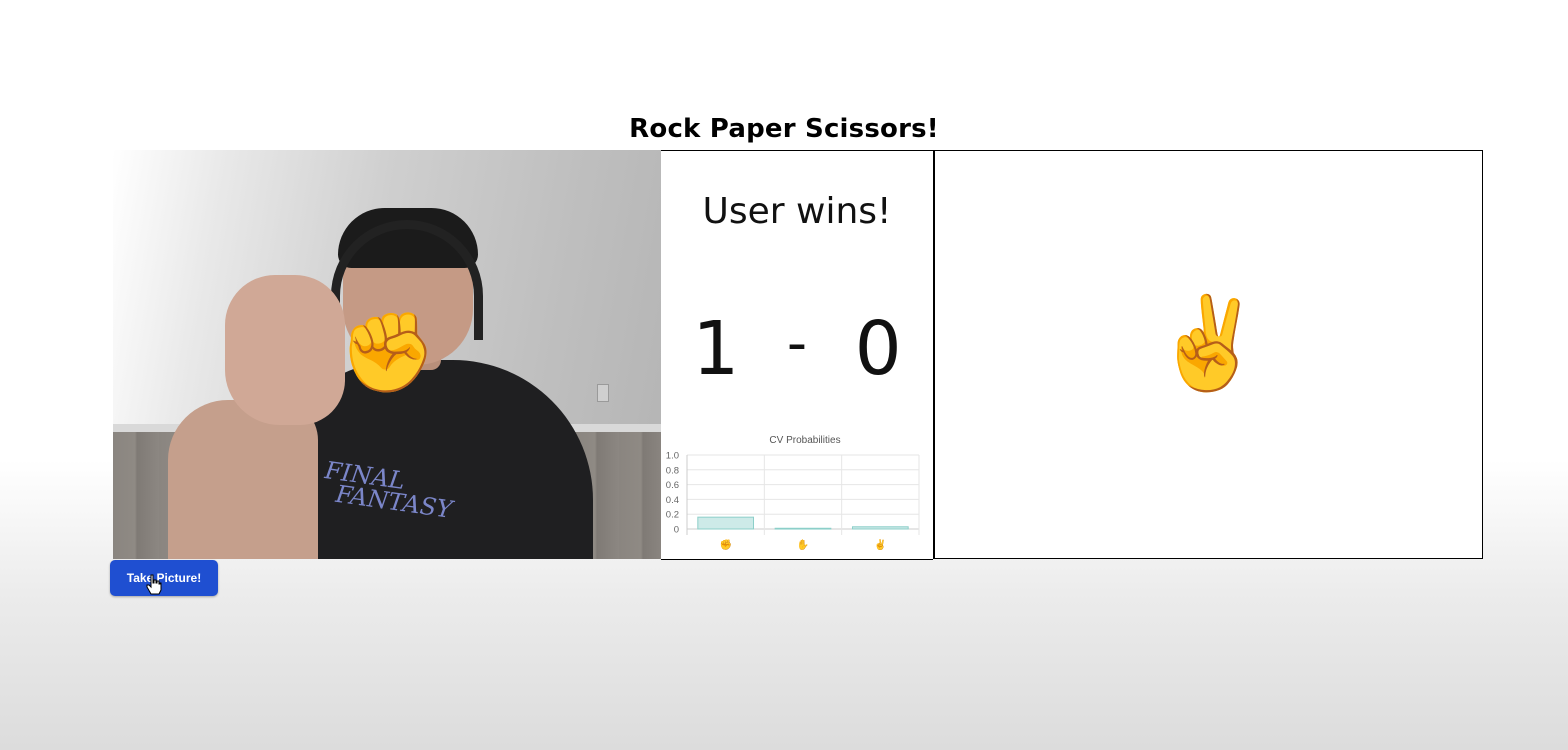 The height and width of the screenshot is (750, 1568). Describe the element at coordinates (672, 500) in the screenshot. I see `chart-y-tick-label: 0.4` at that location.